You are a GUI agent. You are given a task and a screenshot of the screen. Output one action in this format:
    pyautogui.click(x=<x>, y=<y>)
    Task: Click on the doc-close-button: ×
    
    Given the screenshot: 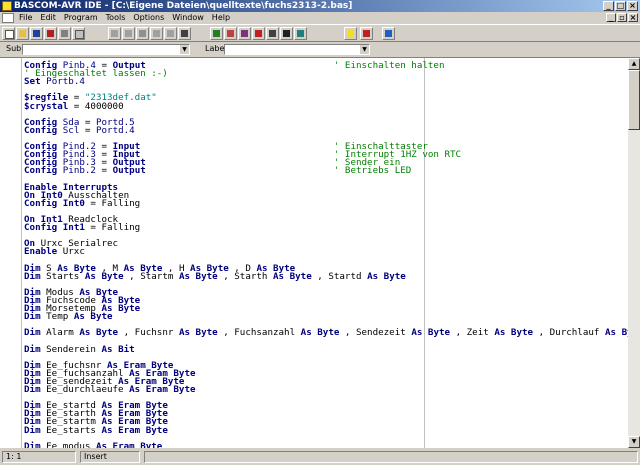 What is the action you would take?
    pyautogui.click(x=633, y=17)
    